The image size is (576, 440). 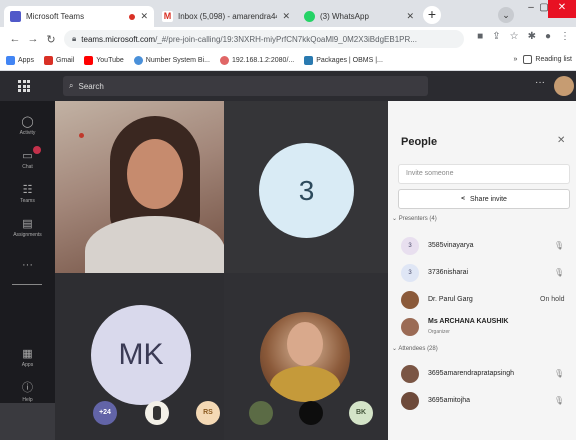 What do you see at coordinates (37, 150) in the screenshot?
I see `notification-badge` at bounding box center [37, 150].